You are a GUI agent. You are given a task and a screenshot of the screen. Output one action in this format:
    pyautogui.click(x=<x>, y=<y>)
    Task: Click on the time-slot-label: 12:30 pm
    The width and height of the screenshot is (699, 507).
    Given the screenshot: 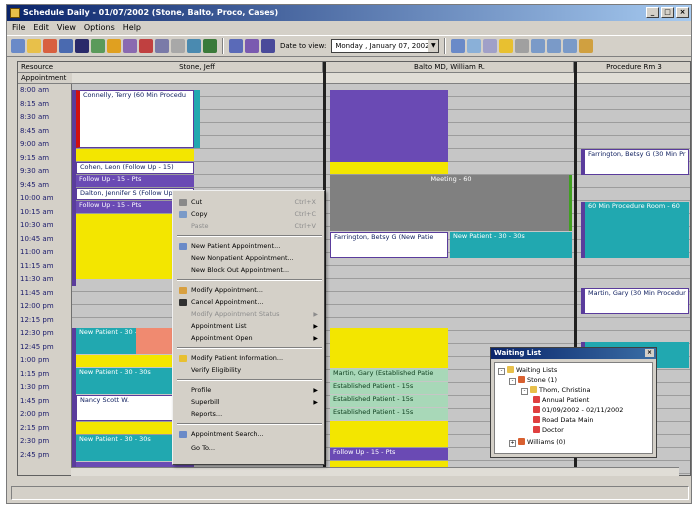 What is the action you would take?
    pyautogui.click(x=37, y=333)
    